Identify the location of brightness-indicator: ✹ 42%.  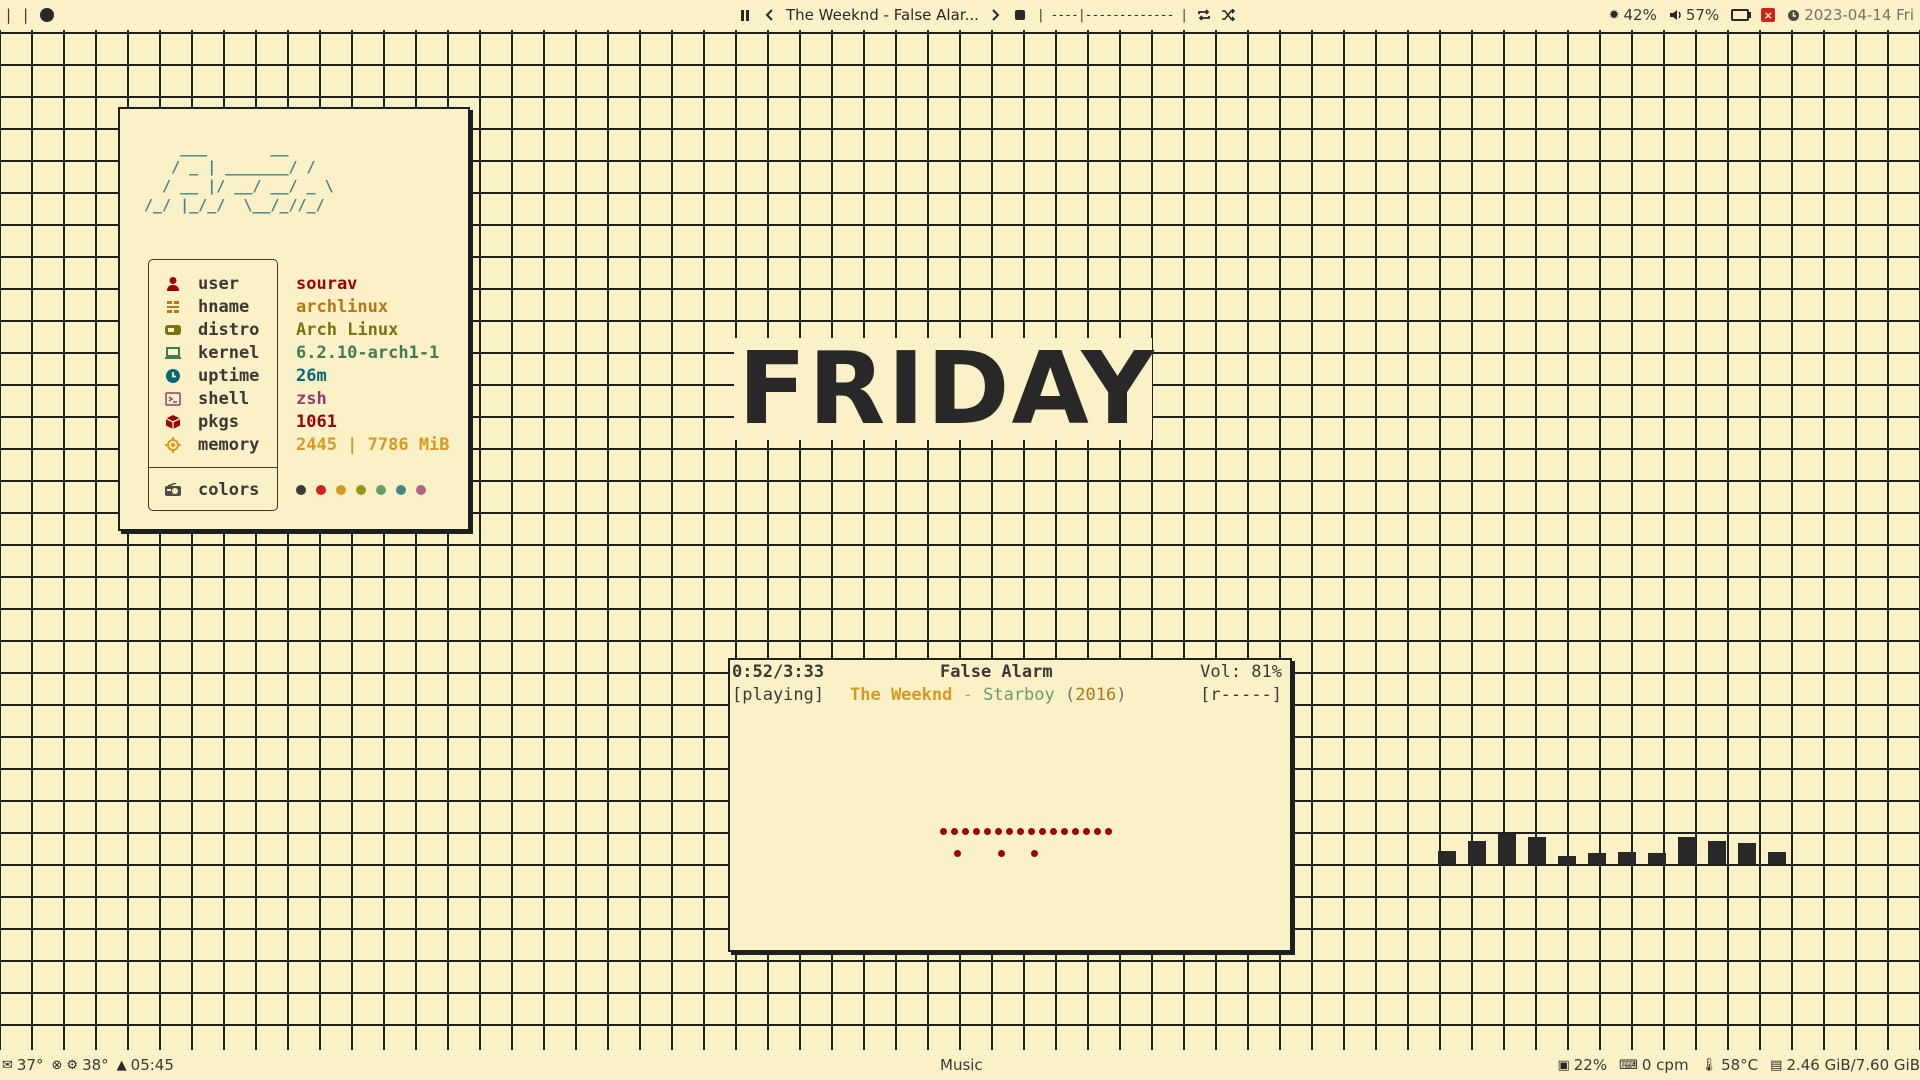
(1633, 15).